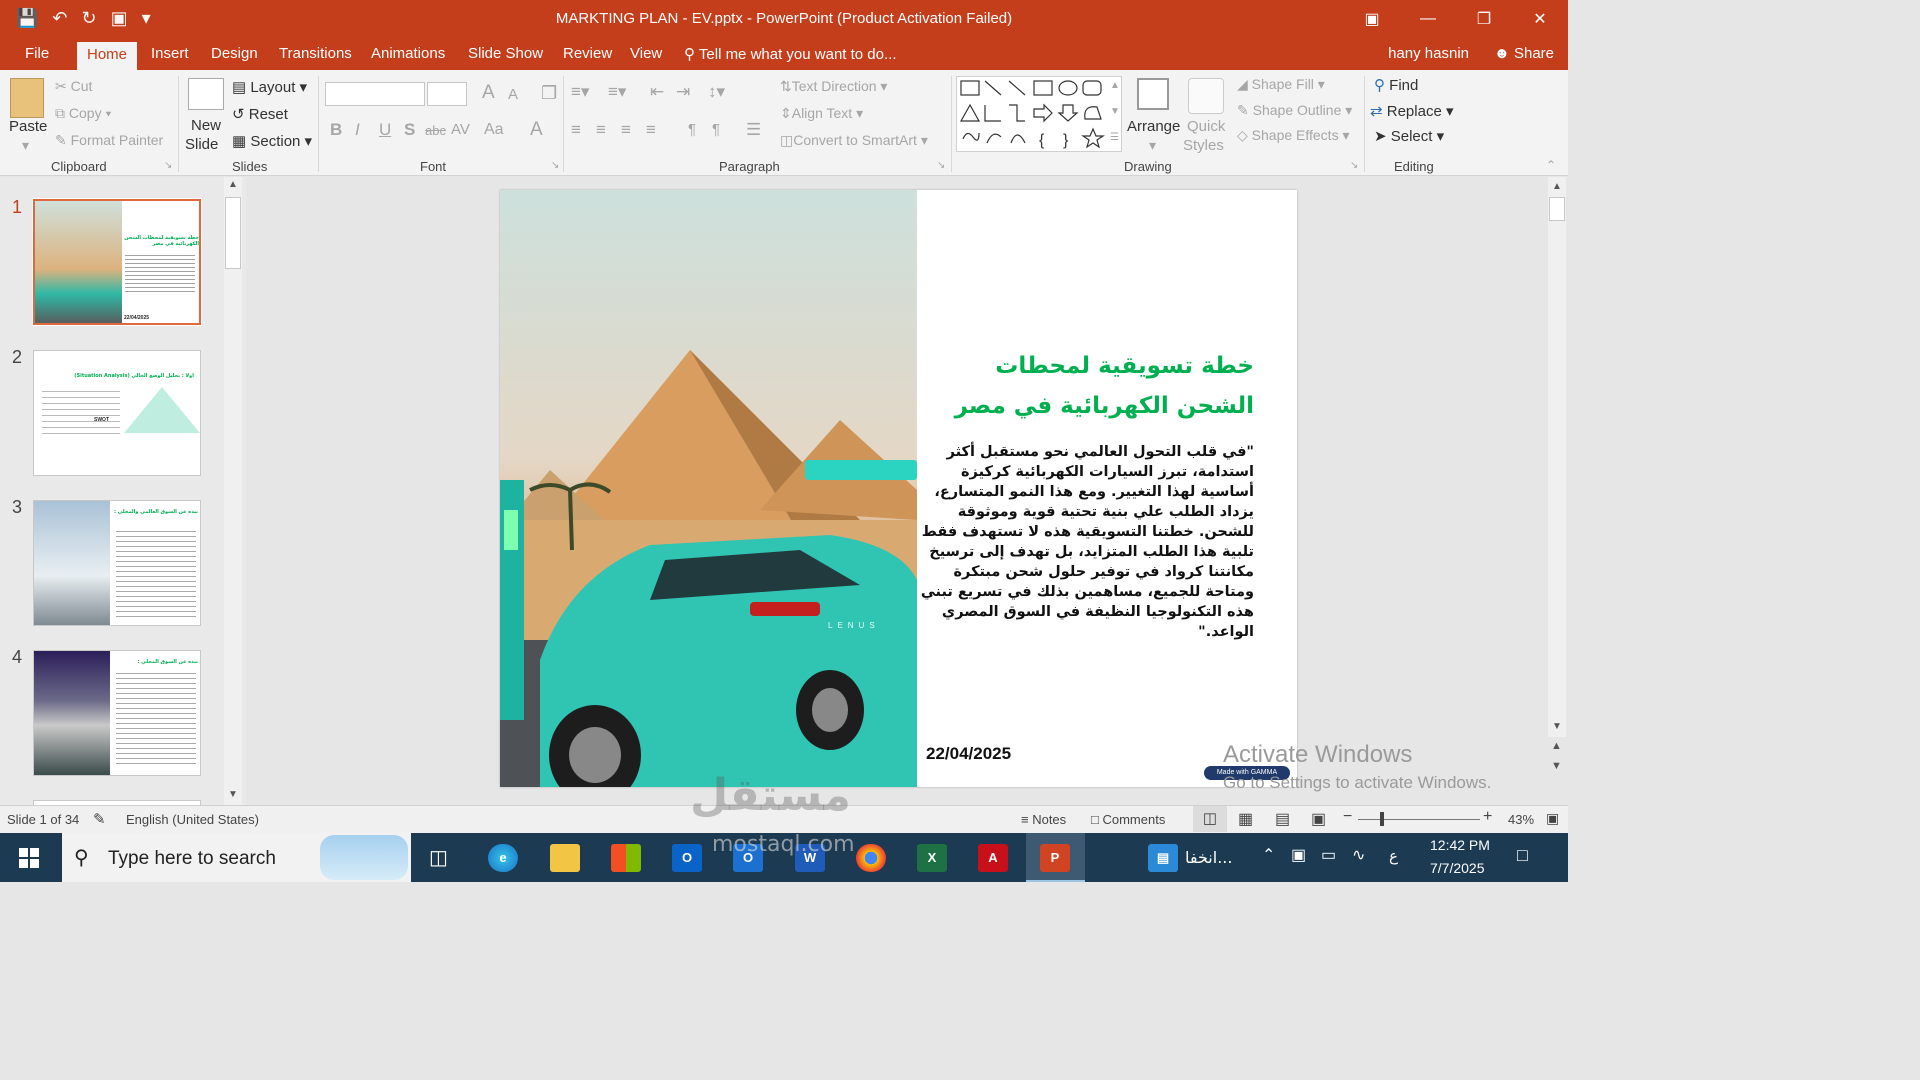  What do you see at coordinates (438, 857) in the screenshot?
I see `task-view-icon: ◫` at bounding box center [438, 857].